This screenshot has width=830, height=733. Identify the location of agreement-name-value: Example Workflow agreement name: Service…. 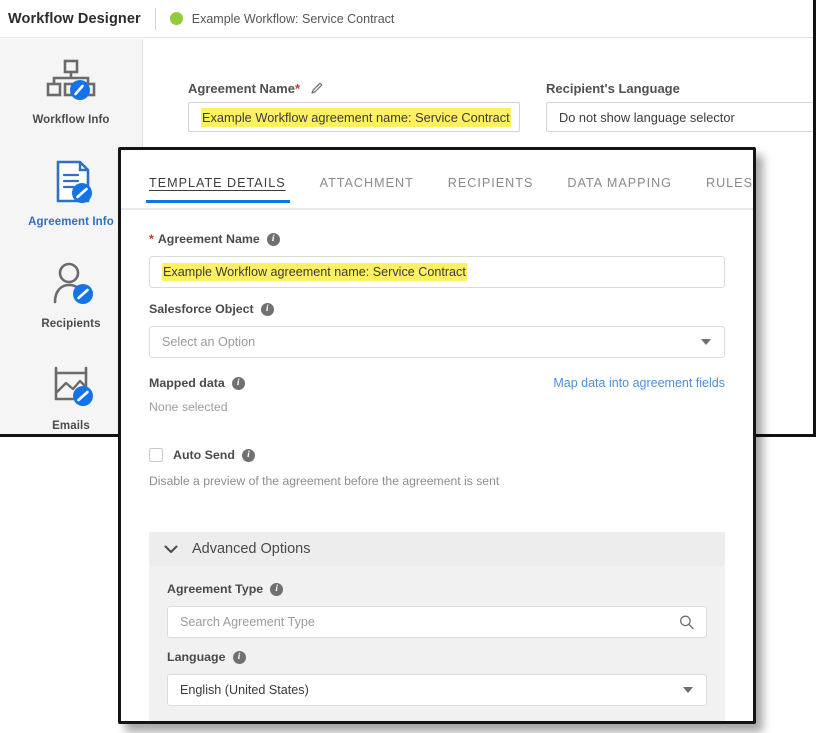
(314, 272).